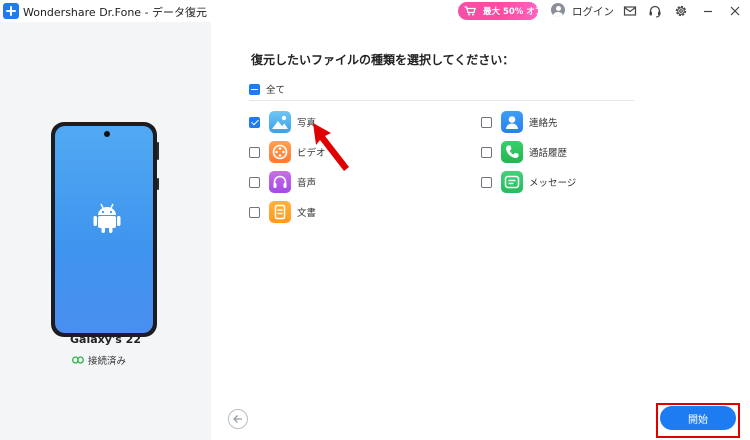 This screenshot has height=440, width=750. What do you see at coordinates (105, 339) in the screenshot?
I see `device-name: Galaxy's 22` at bounding box center [105, 339].